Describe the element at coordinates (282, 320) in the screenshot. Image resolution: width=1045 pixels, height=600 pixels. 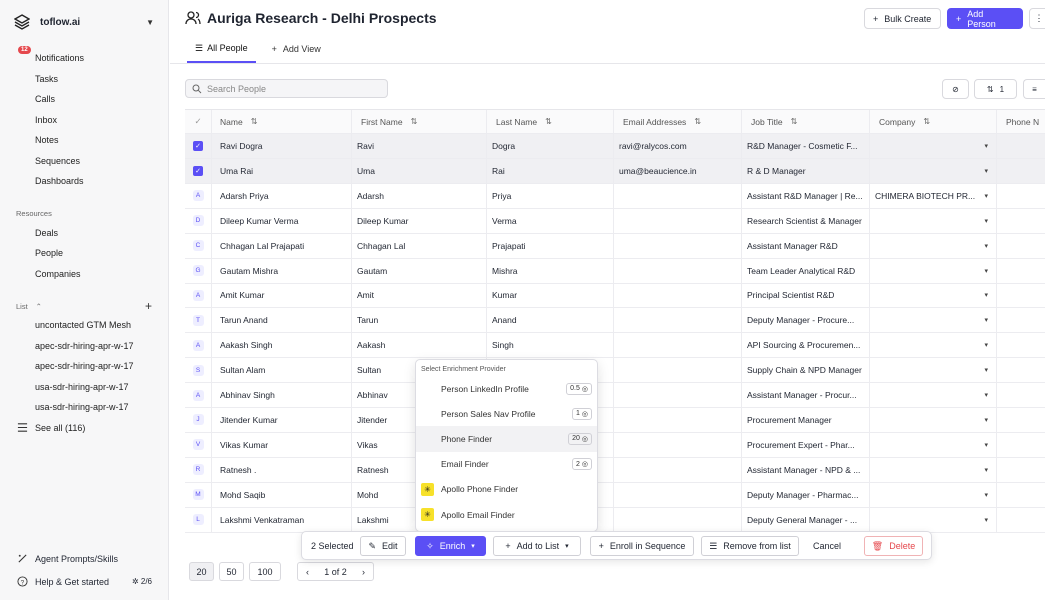
I see `name-cell: Tarun Anand` at that location.